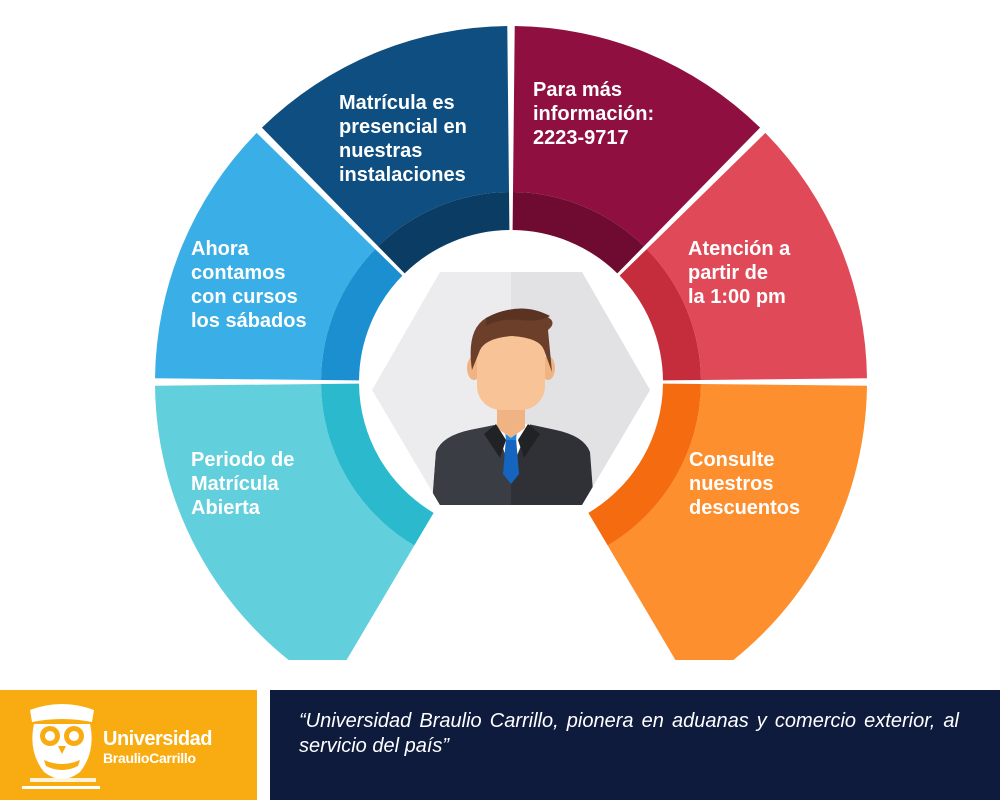  I want to click on segment-line: información:, so click(594, 114).